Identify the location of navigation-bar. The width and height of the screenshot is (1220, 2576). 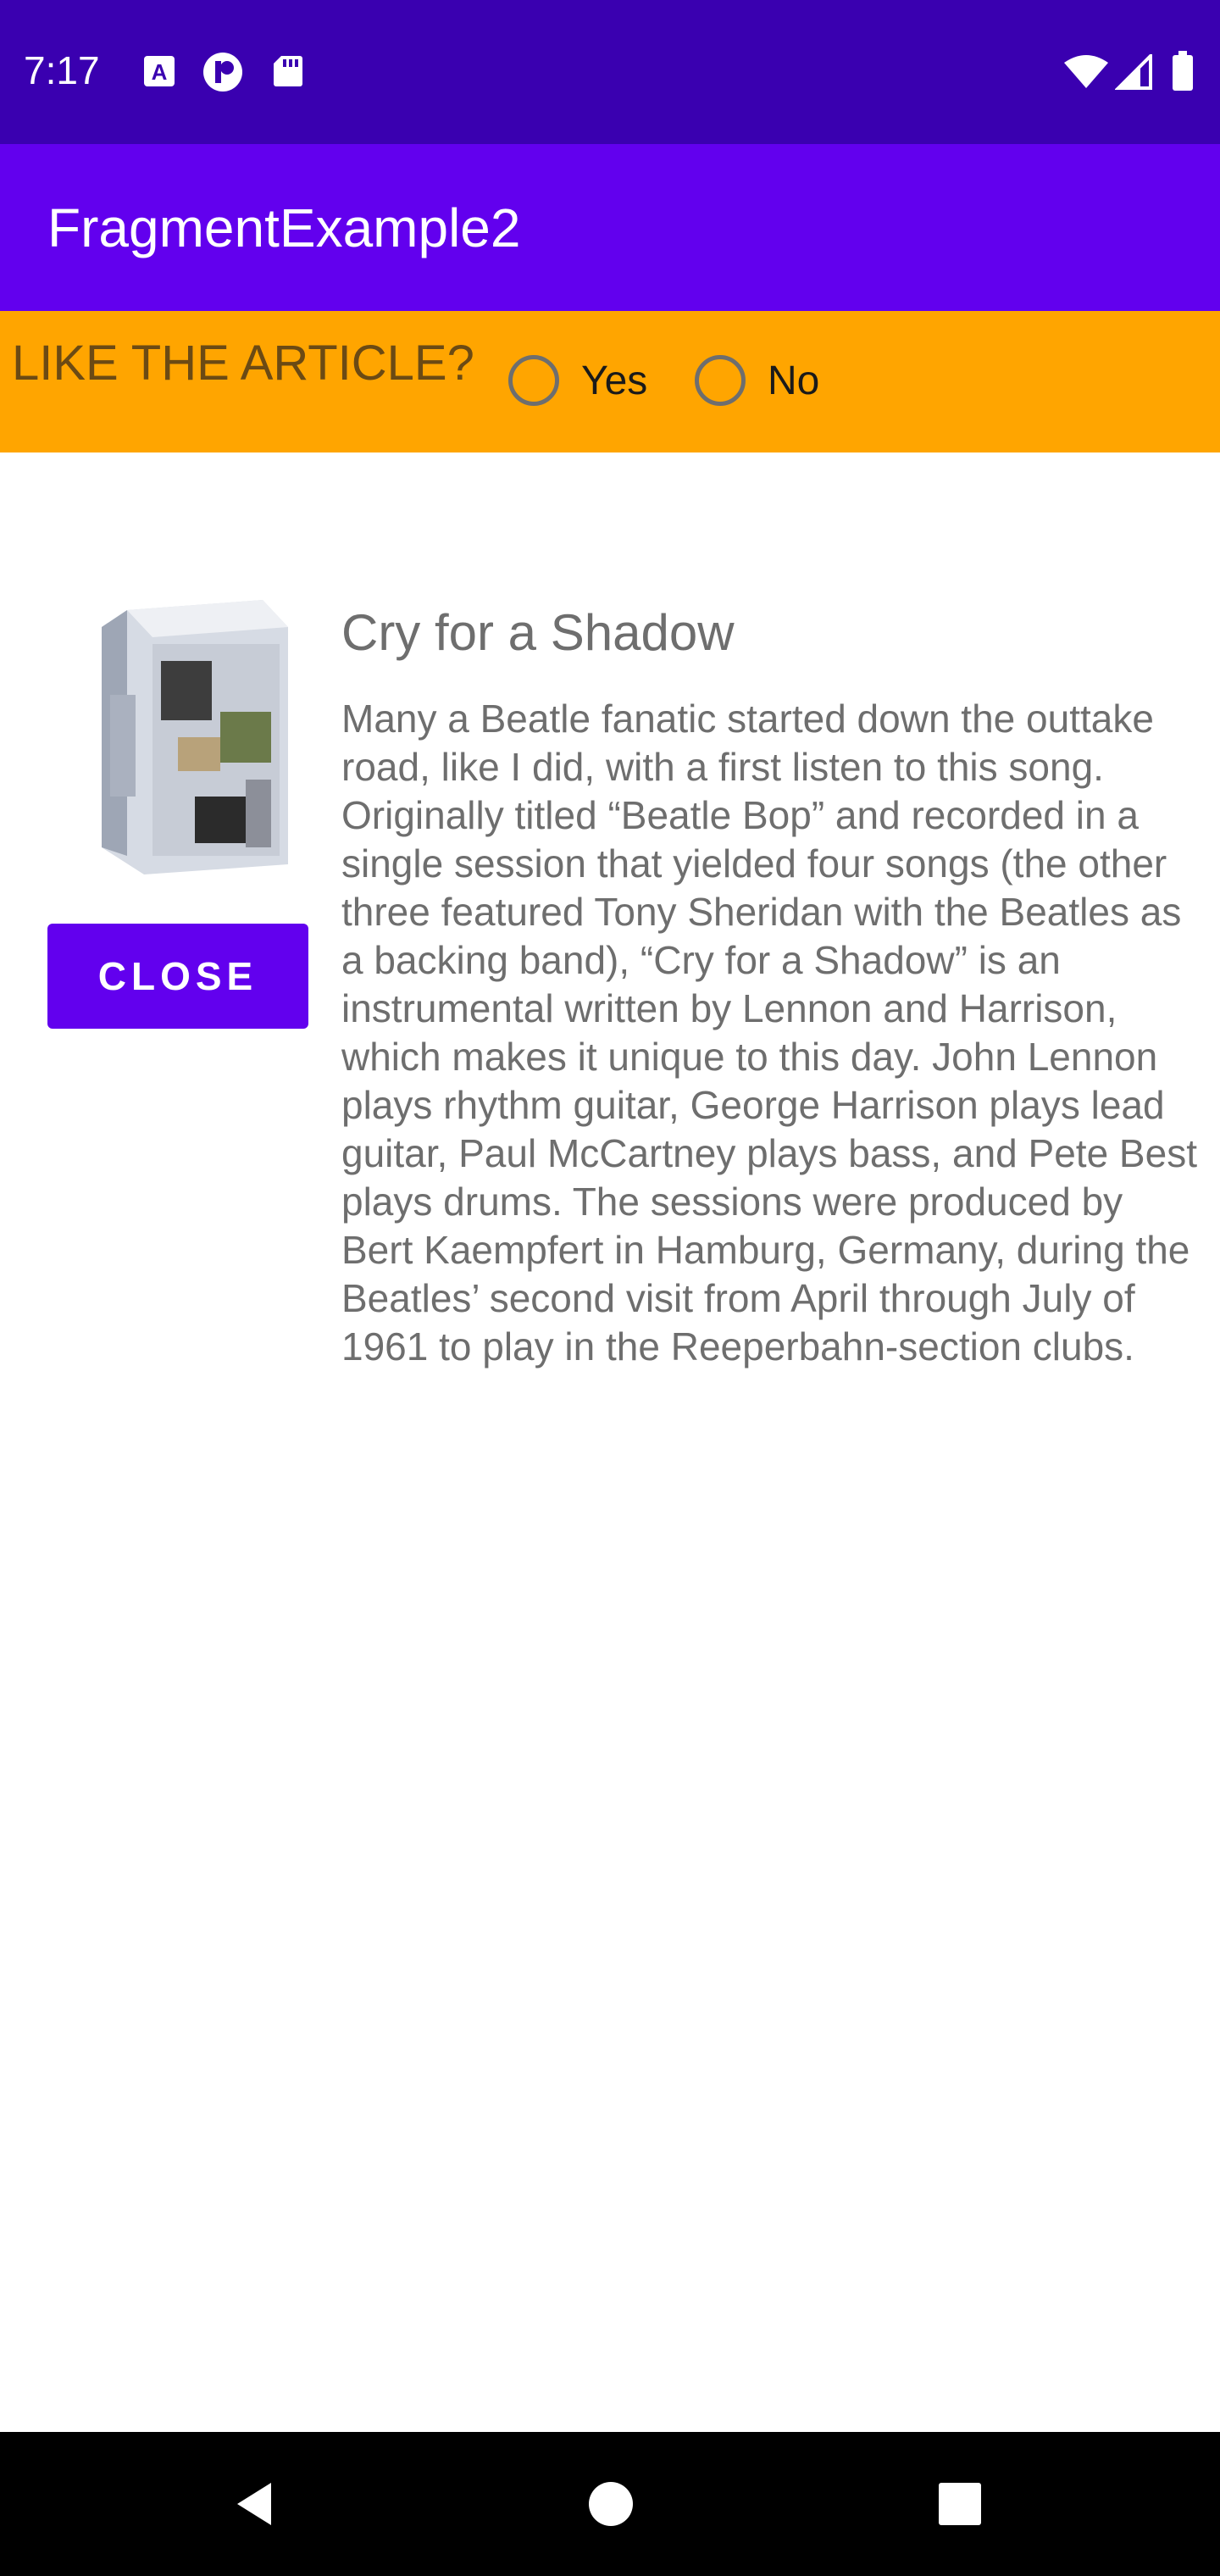
(610, 2504).